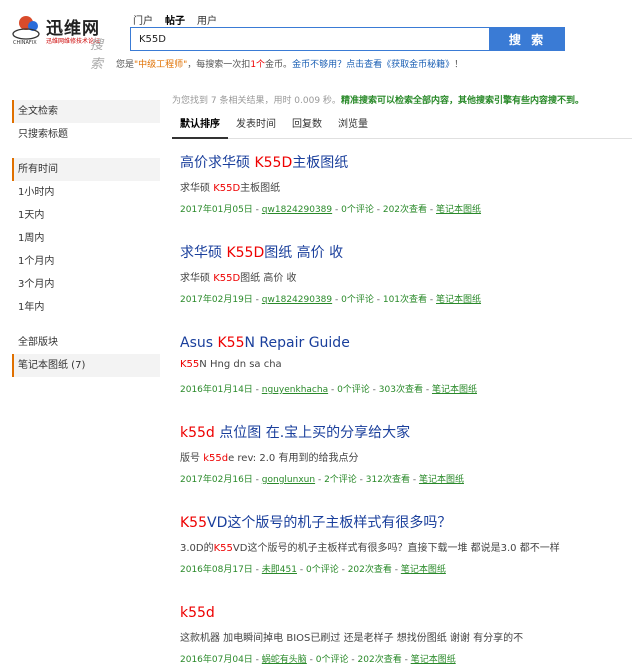 This screenshot has height=672, width=640. Describe the element at coordinates (387, 480) in the screenshot. I see `result-views: 312次查看` at that location.